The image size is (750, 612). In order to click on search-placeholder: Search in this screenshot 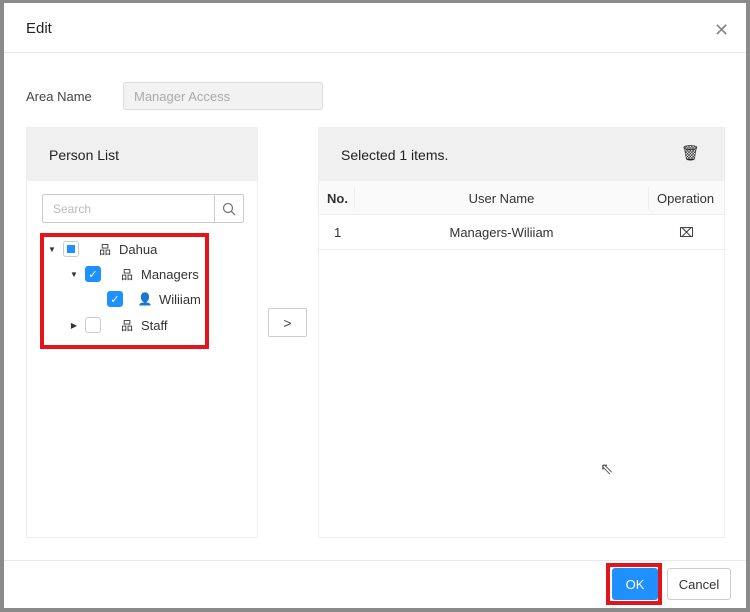, I will do `click(72, 209)`.